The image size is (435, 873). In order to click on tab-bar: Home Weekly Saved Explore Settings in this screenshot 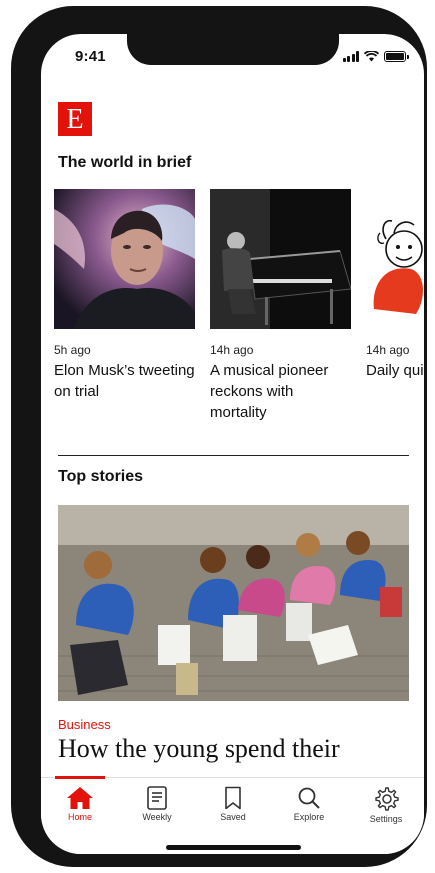, I will do `click(232, 815)`.